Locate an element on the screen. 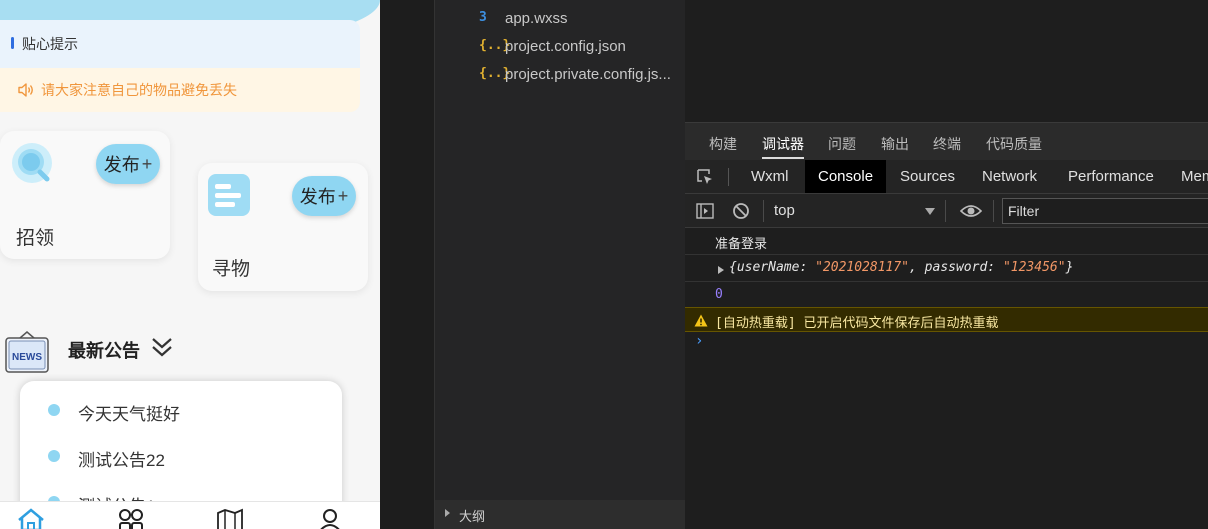  grid-icon is located at coordinates (131, 518).